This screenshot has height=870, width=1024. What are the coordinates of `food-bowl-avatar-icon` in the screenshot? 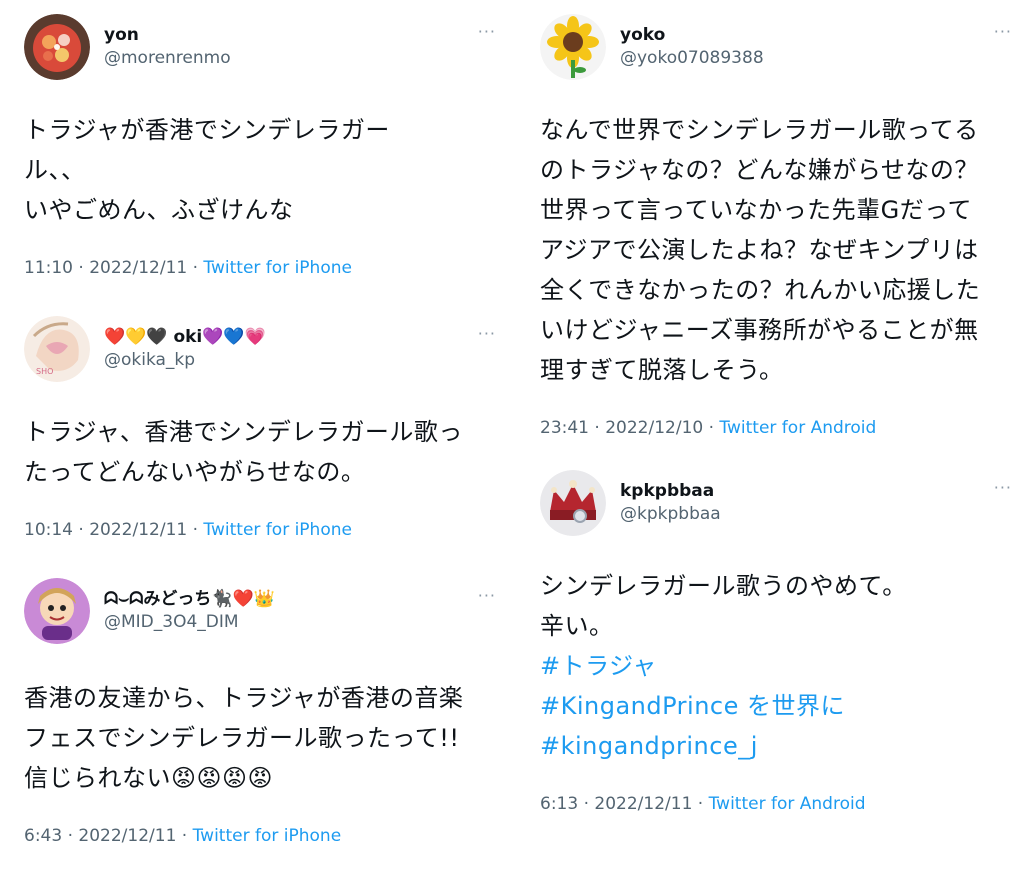 It's located at (57, 47).